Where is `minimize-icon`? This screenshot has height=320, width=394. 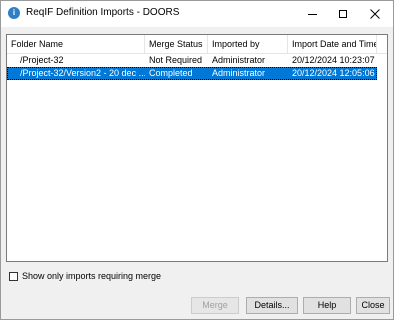 minimize-icon is located at coordinates (312, 14).